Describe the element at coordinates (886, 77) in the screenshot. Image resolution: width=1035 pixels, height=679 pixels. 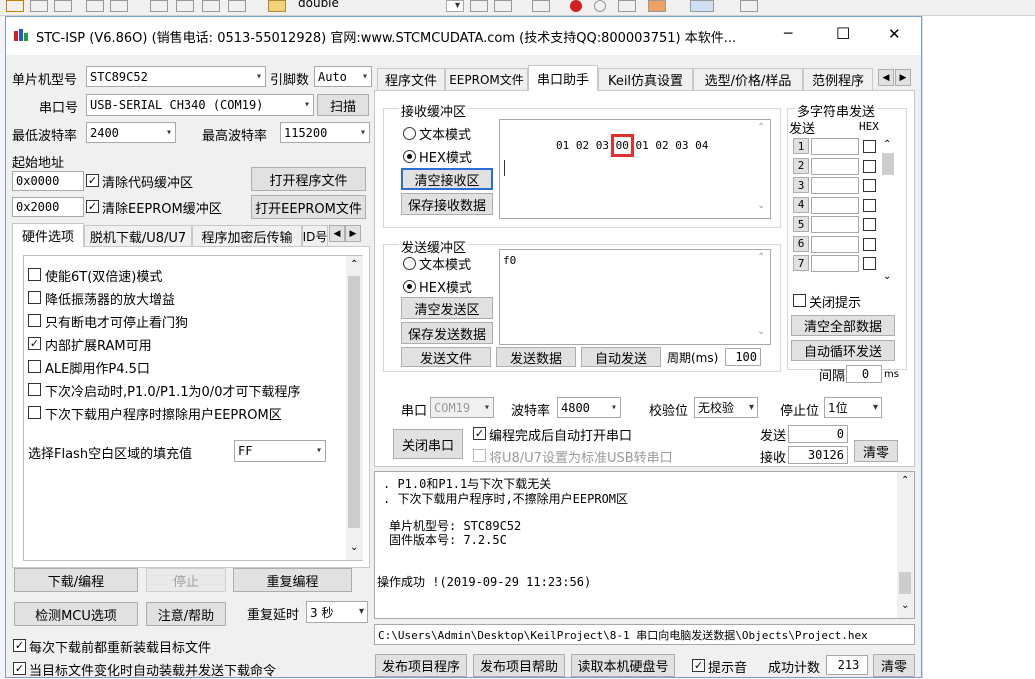
I see `right-tab-scroll-left: ◀` at that location.